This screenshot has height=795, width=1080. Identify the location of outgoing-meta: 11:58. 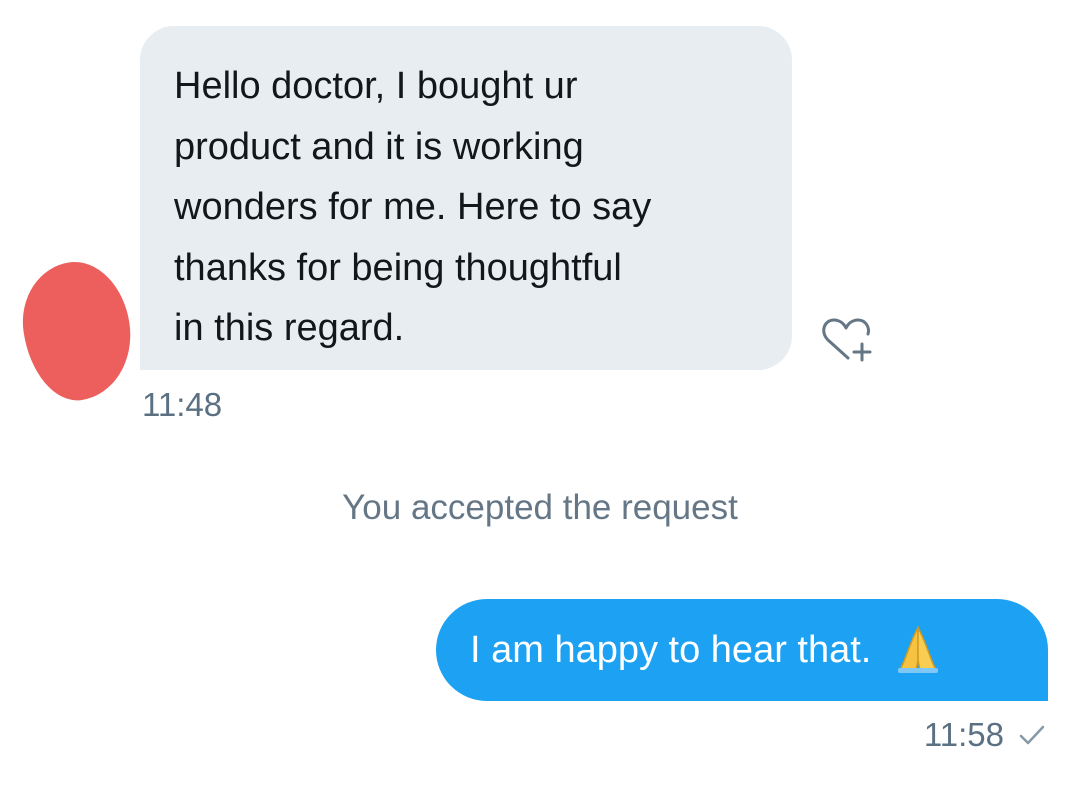
(985, 735).